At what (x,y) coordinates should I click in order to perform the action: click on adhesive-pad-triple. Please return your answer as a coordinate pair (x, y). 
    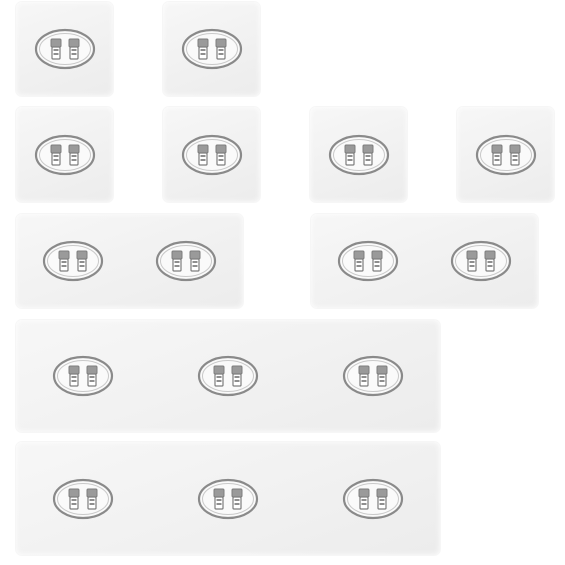
    Looking at the image, I should click on (228, 376).